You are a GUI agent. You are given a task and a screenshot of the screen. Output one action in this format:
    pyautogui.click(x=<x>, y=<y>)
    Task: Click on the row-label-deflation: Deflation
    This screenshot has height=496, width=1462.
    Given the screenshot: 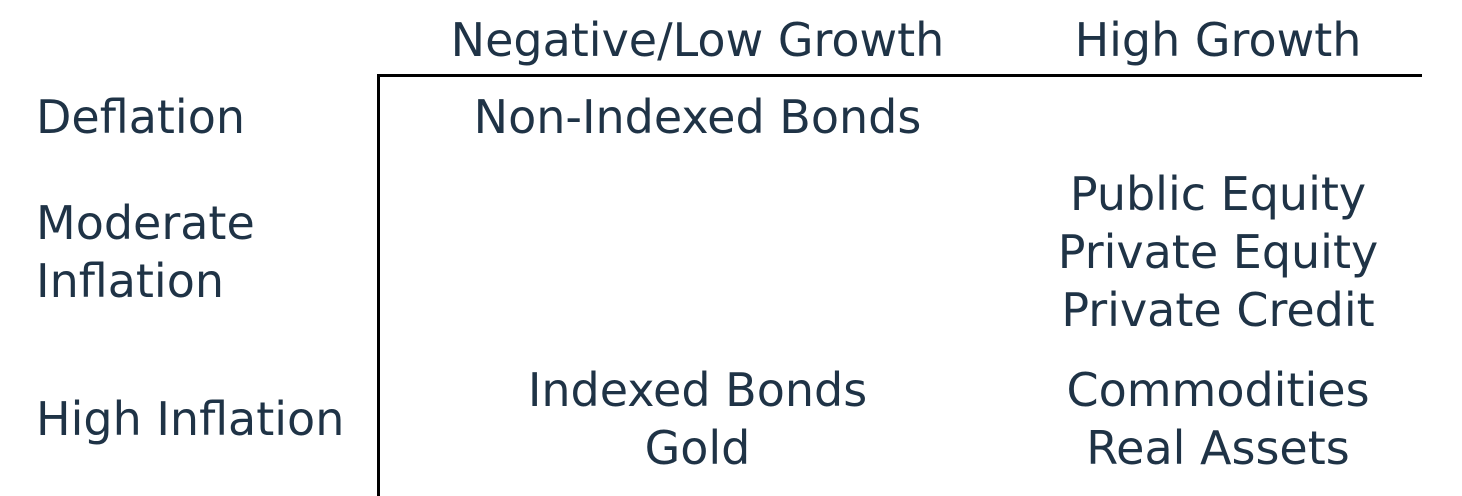 What is the action you would take?
    pyautogui.click(x=140, y=117)
    